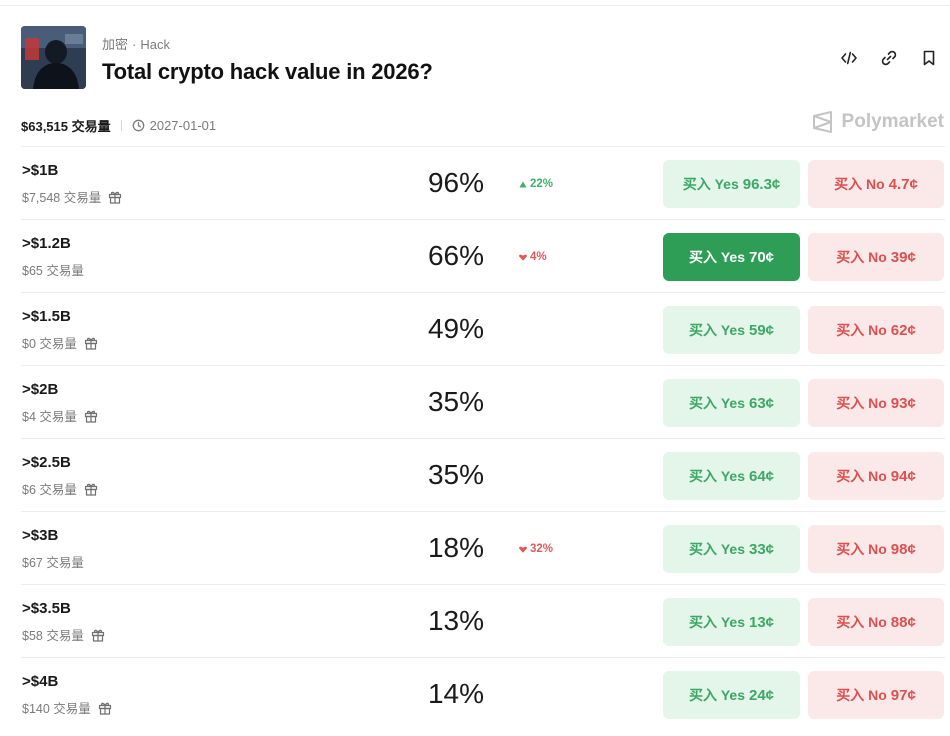 The width and height of the screenshot is (950, 736). I want to click on outcome-row: >$1.5B $0 交易量 49% 买入 Yes 59¢ 买入 No 62¢, so click(483, 328).